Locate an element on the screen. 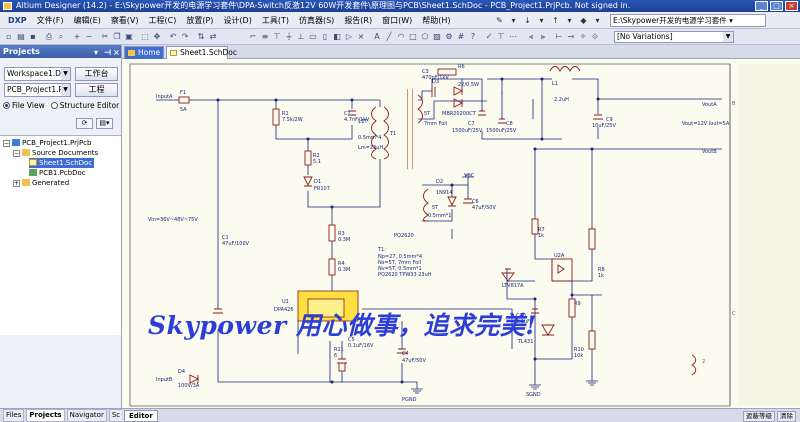  pin-icon: ⊢ is located at coordinates (559, 37).